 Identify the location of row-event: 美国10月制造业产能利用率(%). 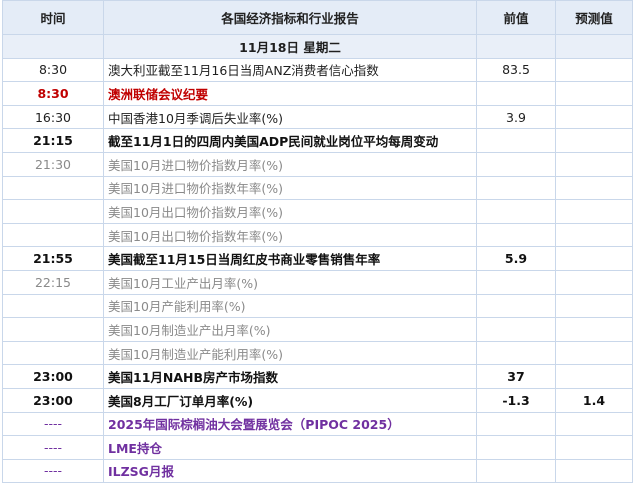
(290, 353).